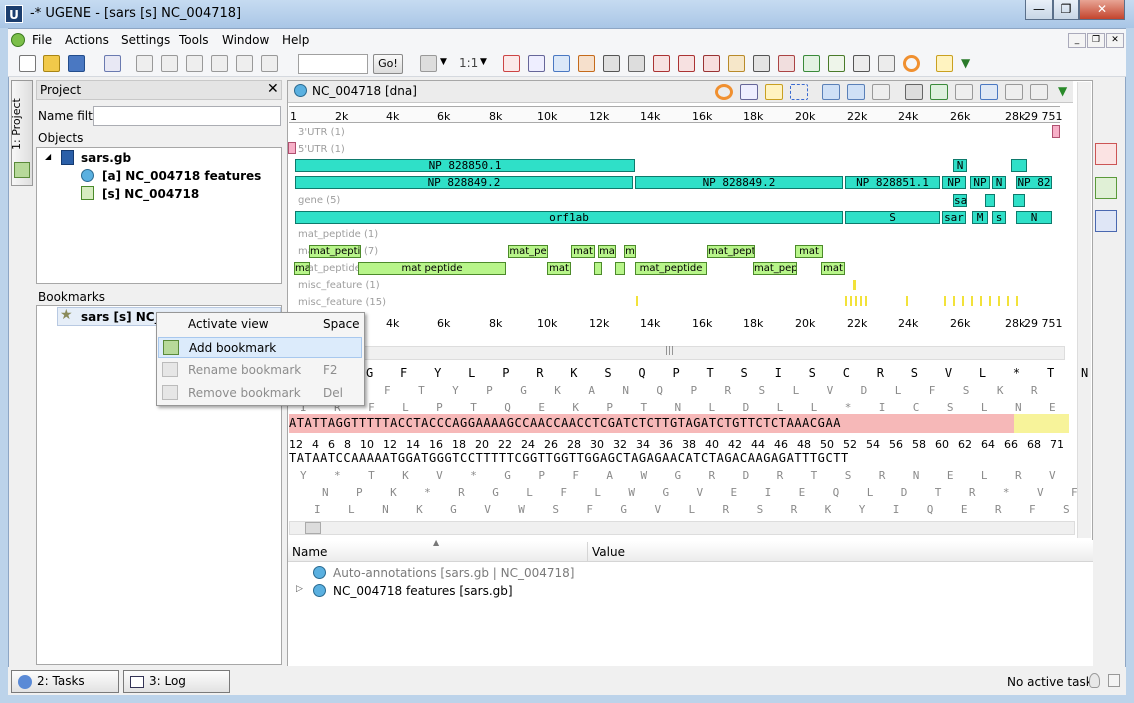 This screenshot has width=1134, height=703. What do you see at coordinates (453, 573) in the screenshot?
I see `annotation-row: Auto-annotations [sars.gb | NC_004718]` at bounding box center [453, 573].